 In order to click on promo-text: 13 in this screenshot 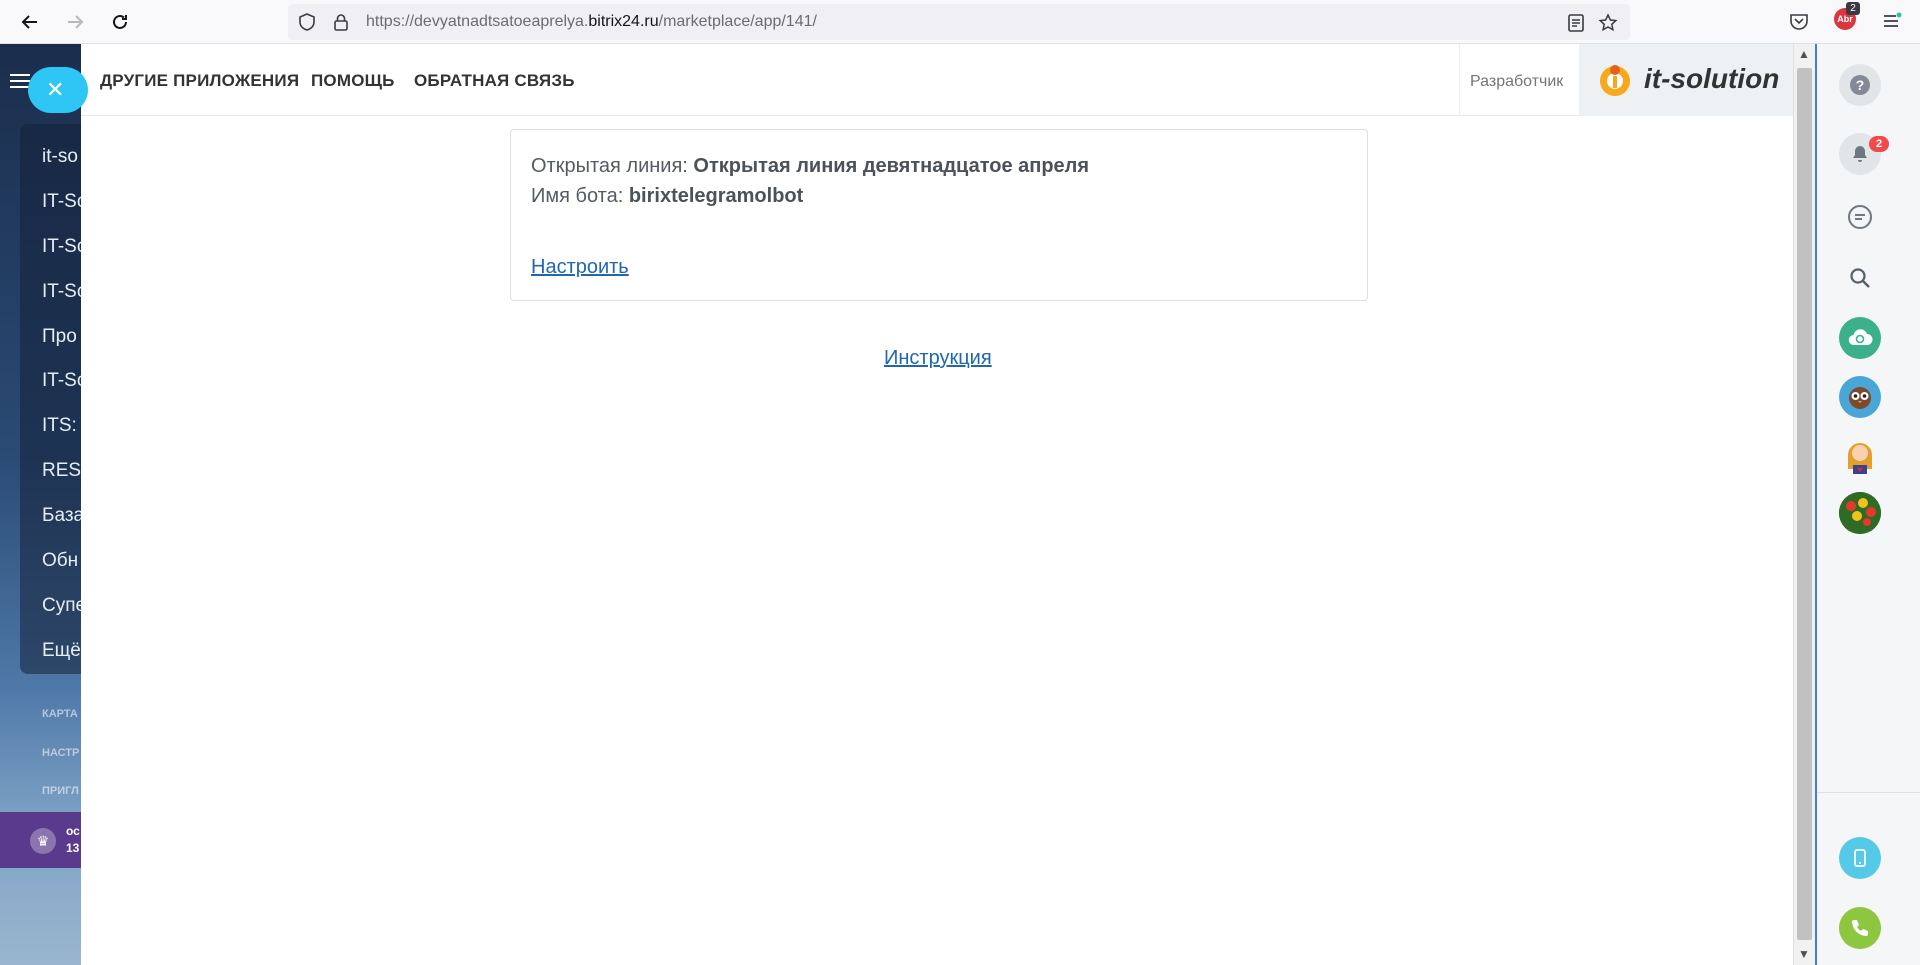, I will do `click(73, 848)`.